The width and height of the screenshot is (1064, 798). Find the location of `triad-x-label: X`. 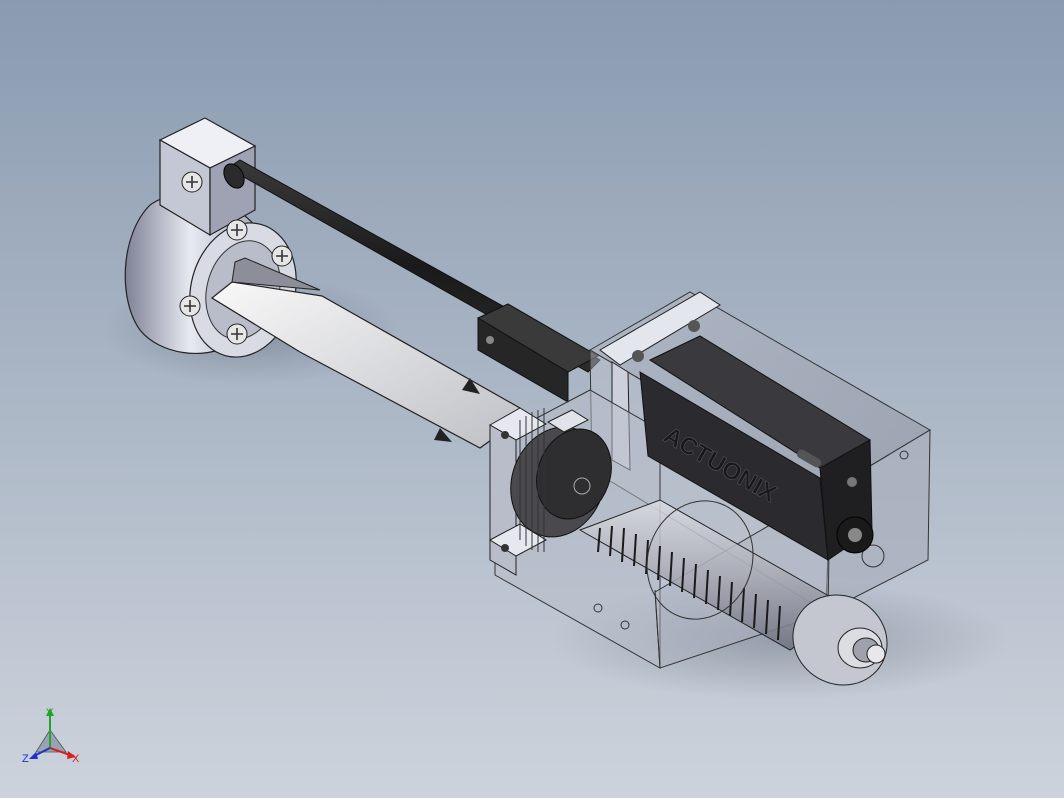

triad-x-label: X is located at coordinates (76, 759).